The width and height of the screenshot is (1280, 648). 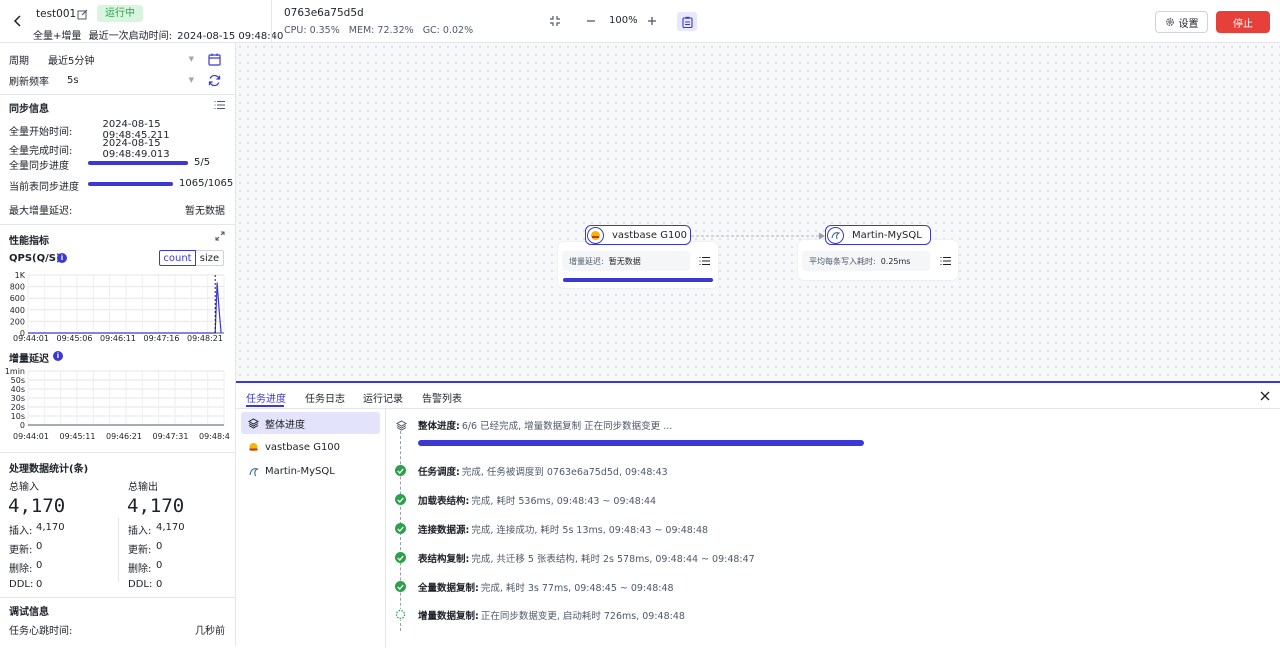 I want to click on y-tick-label: 600, so click(x=17, y=298).